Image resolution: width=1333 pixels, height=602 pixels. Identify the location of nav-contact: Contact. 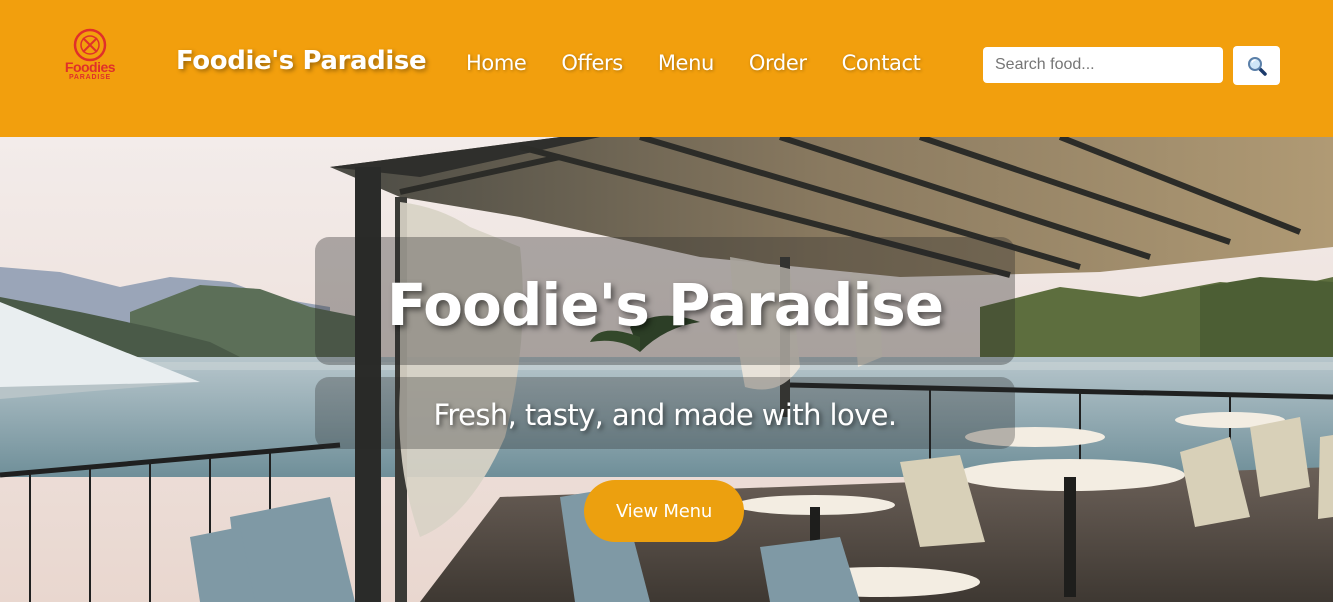
(881, 63).